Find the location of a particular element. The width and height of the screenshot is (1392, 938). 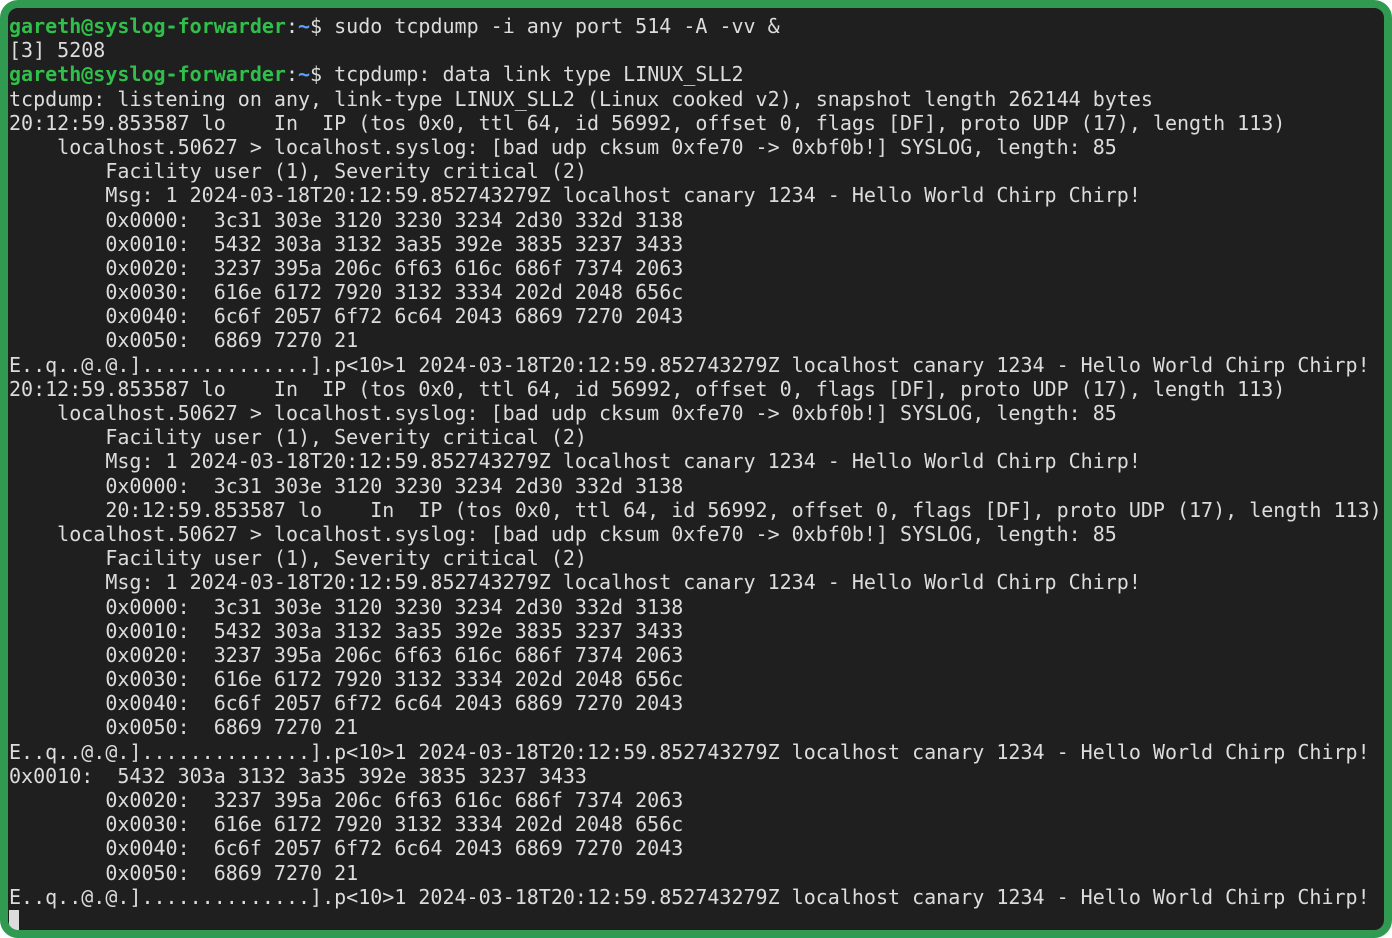

cursor-line is located at coordinates (696, 919).